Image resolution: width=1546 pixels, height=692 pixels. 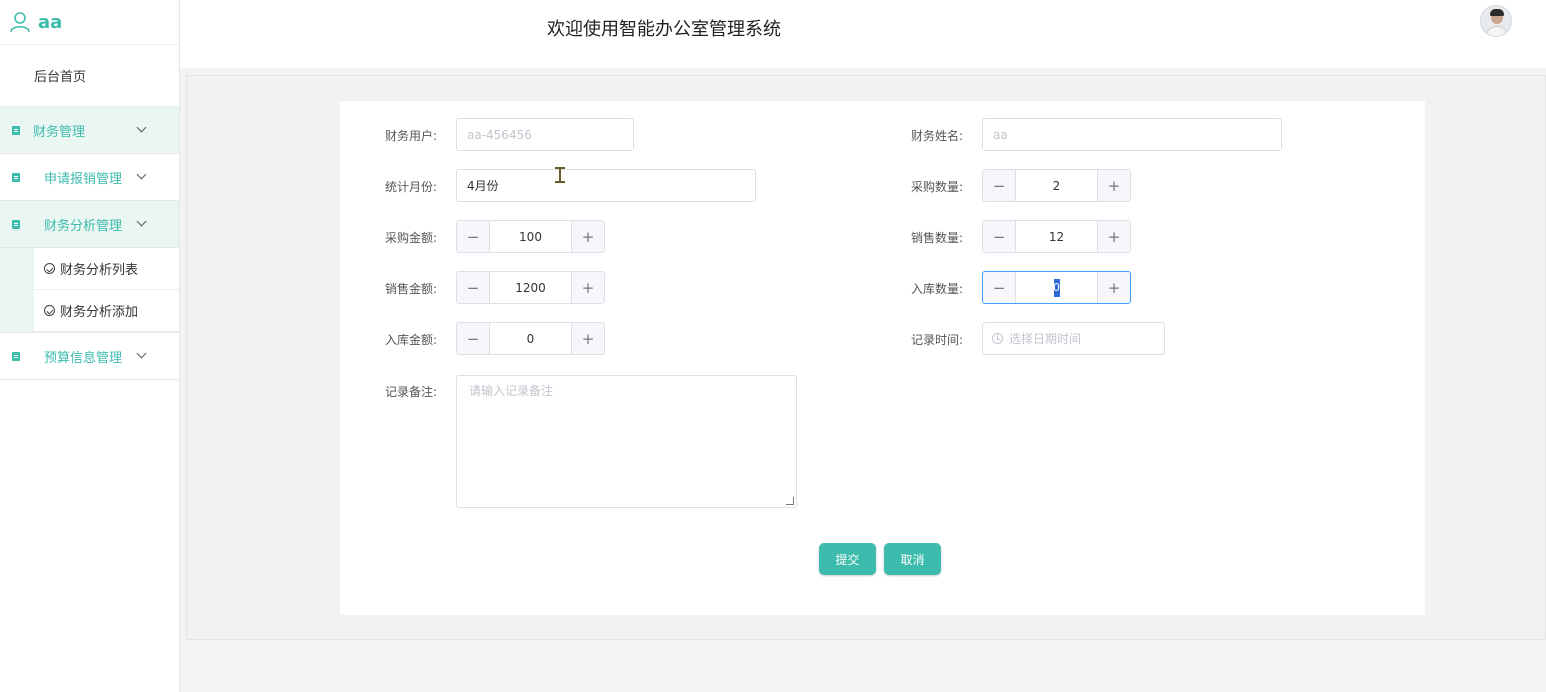 What do you see at coordinates (99, 312) in the screenshot?
I see `sidebar-item-label: 财务分析添加` at bounding box center [99, 312].